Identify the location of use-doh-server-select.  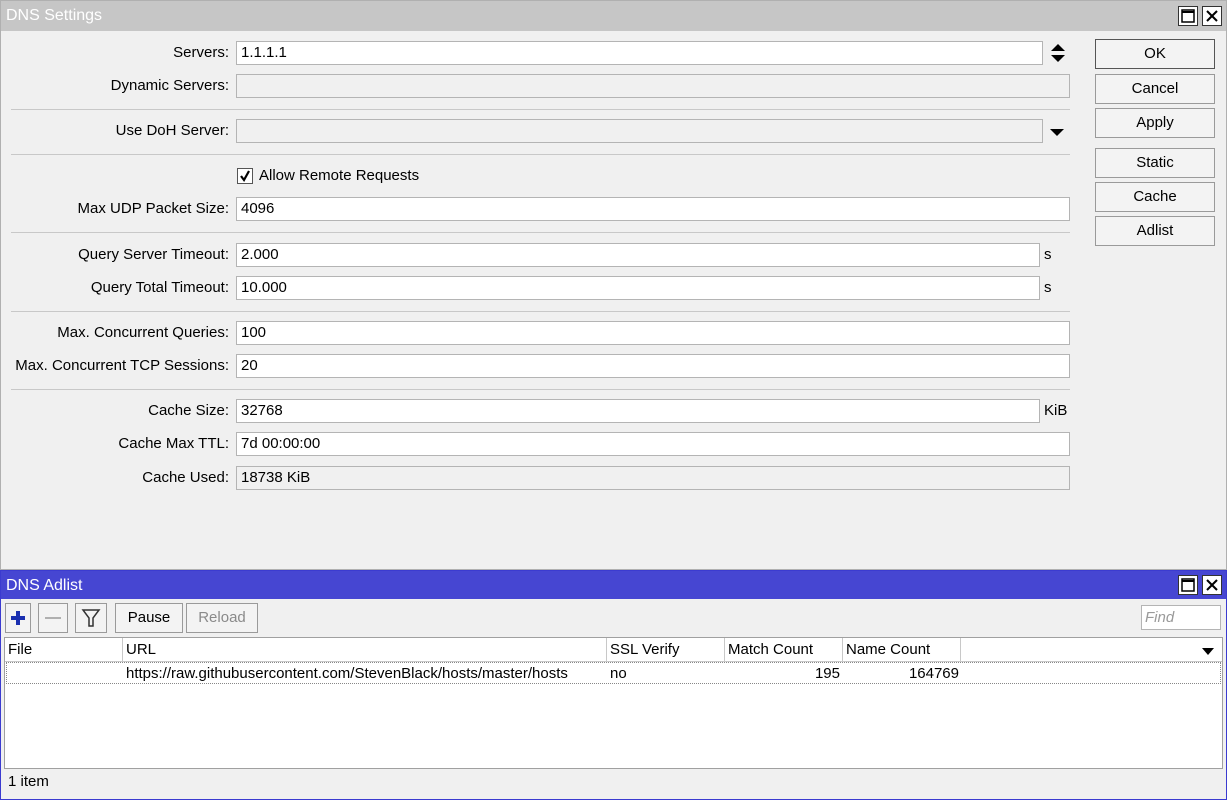
(639, 131).